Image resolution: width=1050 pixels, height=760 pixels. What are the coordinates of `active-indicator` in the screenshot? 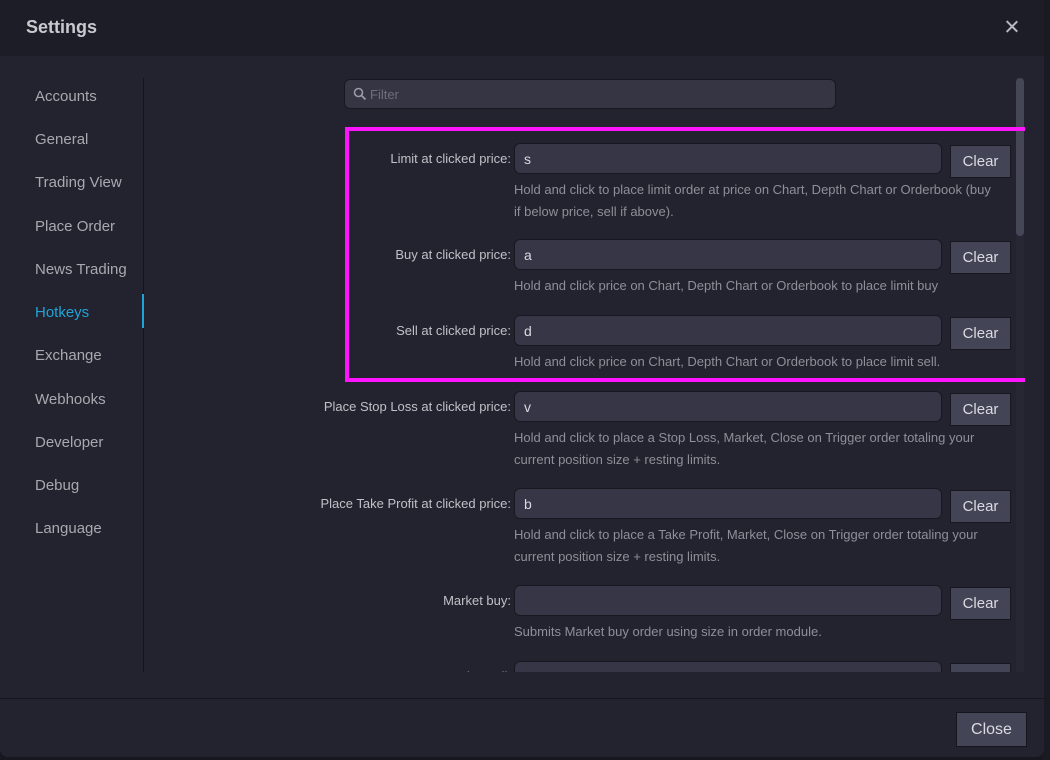 It's located at (143, 311).